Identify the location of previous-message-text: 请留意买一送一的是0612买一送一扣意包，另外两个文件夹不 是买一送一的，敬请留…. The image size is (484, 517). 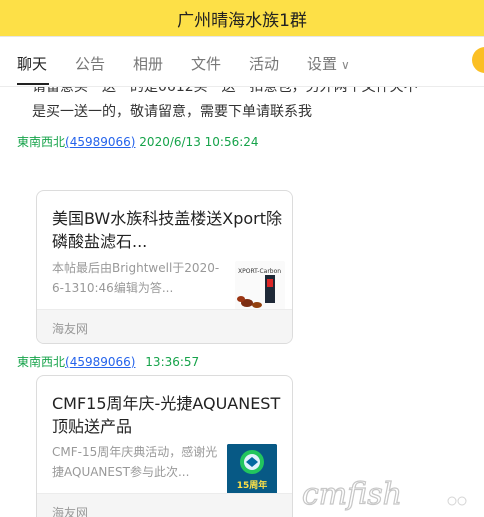
(252, 106).